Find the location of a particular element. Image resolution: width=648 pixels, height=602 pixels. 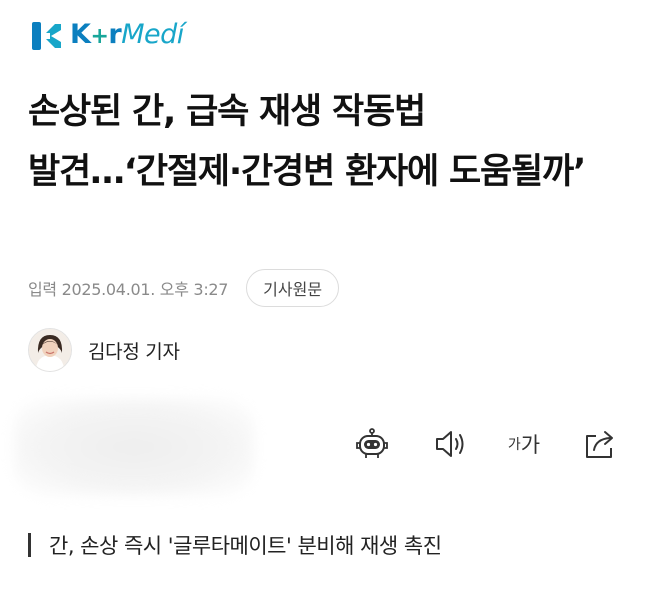

publish-date: 입력 2025.04.01. 오후 3:27 is located at coordinates (128, 289).